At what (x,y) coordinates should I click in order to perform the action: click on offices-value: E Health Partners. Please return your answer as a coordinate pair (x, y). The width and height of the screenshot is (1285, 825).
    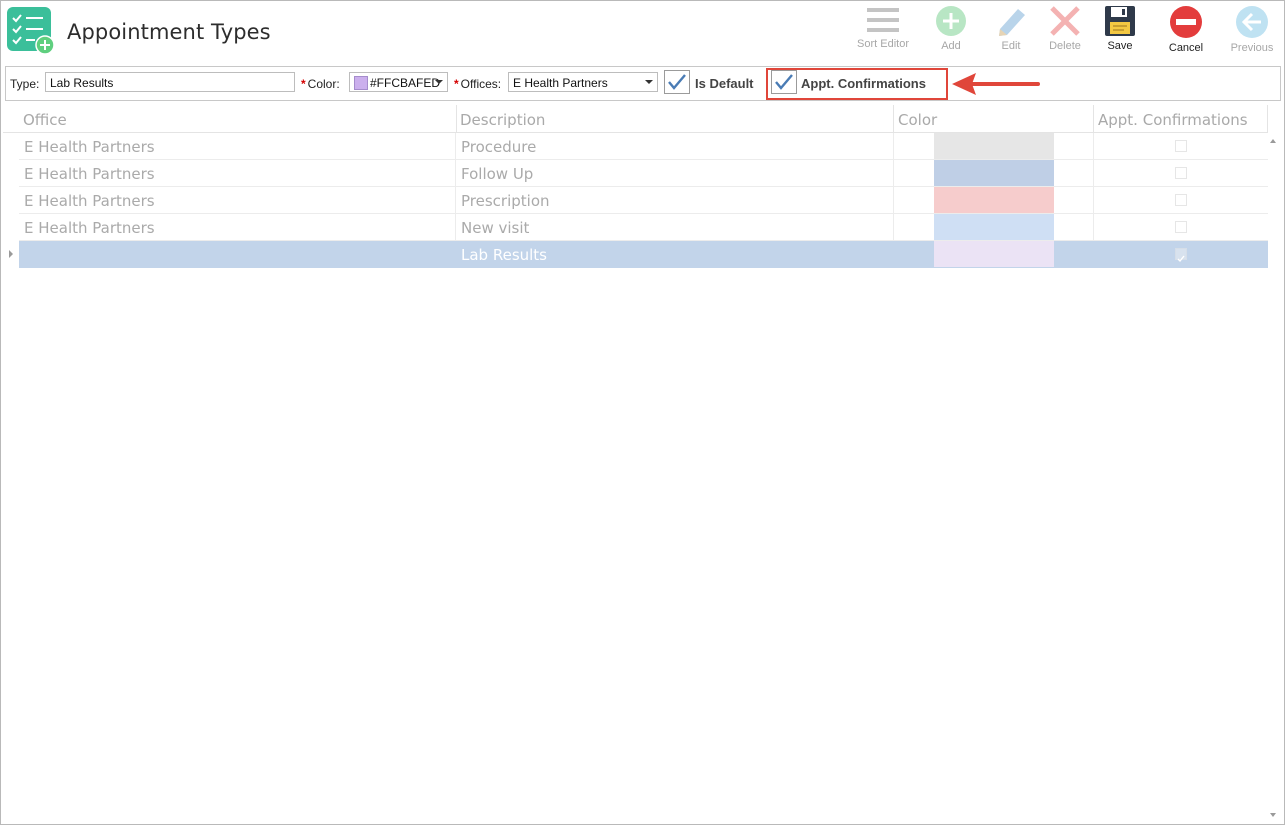
    Looking at the image, I should click on (560, 83).